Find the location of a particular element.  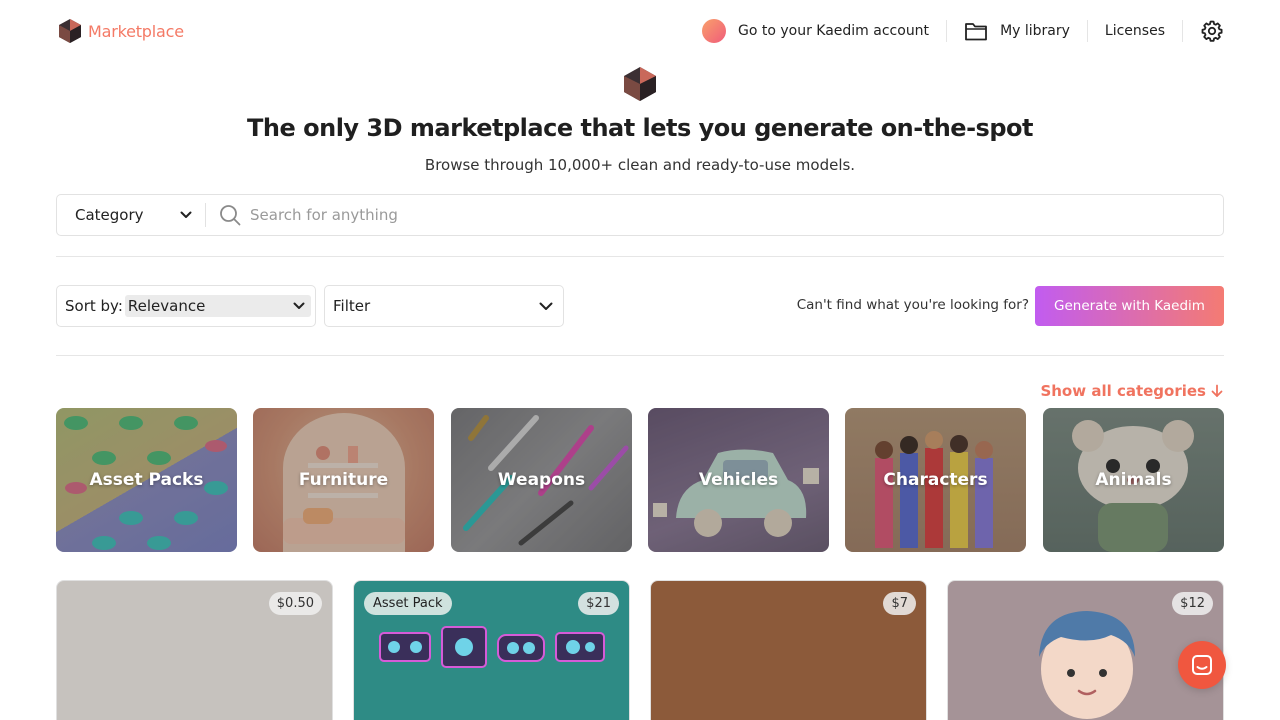

gear-icon is located at coordinates (1212, 31).